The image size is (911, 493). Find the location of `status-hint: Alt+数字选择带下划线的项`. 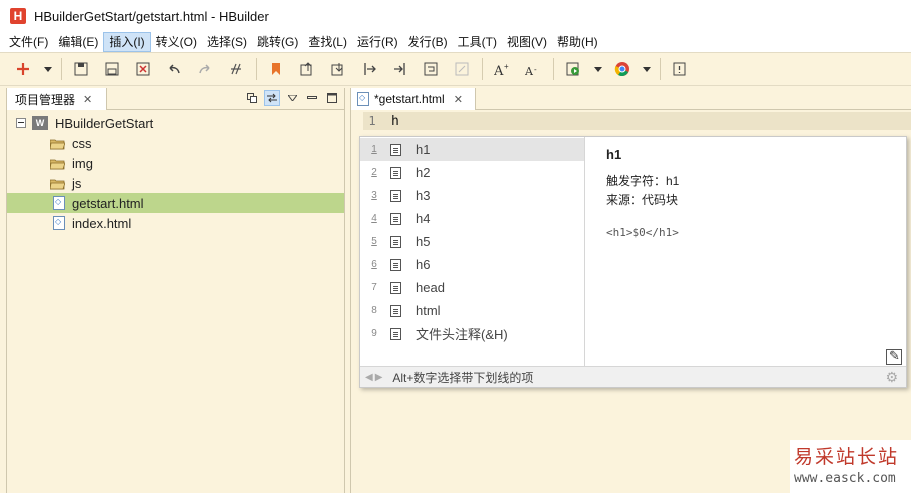

status-hint: Alt+数字选择带下划线的项 is located at coordinates (463, 377).